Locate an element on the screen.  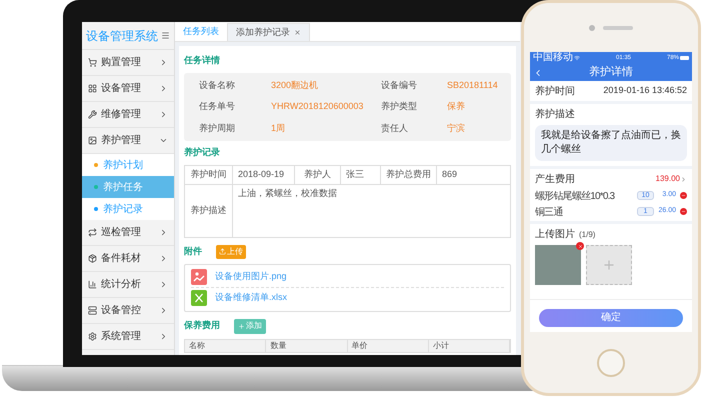
menu-icon is located at coordinates (165, 35).